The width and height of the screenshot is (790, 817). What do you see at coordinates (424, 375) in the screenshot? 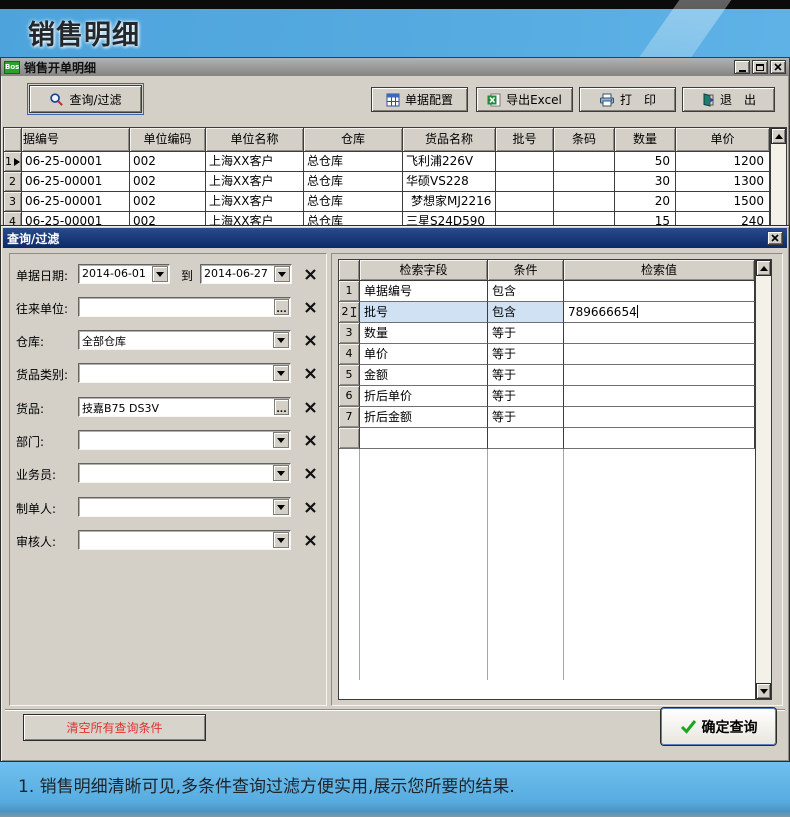
I see `criteria-field-cell: 金额` at bounding box center [424, 375].